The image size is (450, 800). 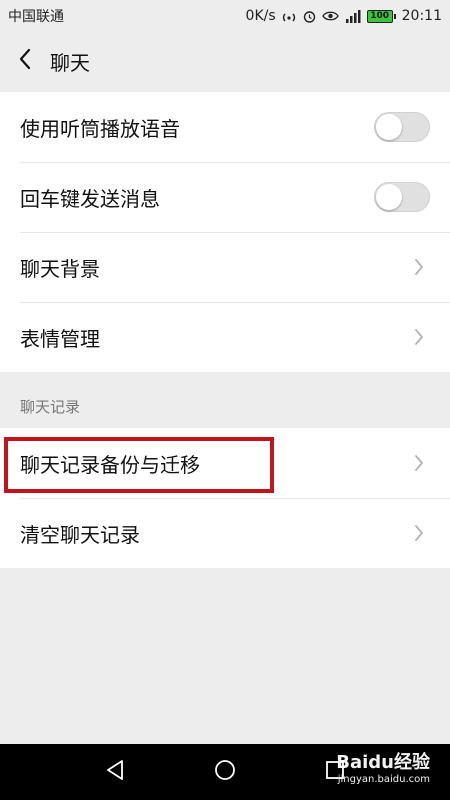 What do you see at coordinates (110, 464) in the screenshot?
I see `setting-label: 聊天记录备份与迁移` at bounding box center [110, 464].